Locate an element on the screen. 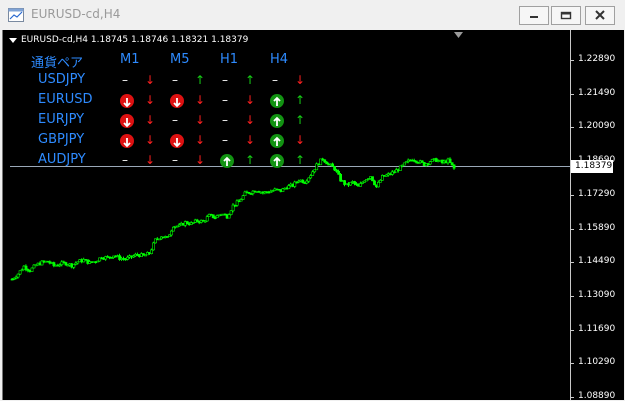 The height and width of the screenshot is (401, 625). pair-label-eurusd: EURUSD is located at coordinates (65, 99).